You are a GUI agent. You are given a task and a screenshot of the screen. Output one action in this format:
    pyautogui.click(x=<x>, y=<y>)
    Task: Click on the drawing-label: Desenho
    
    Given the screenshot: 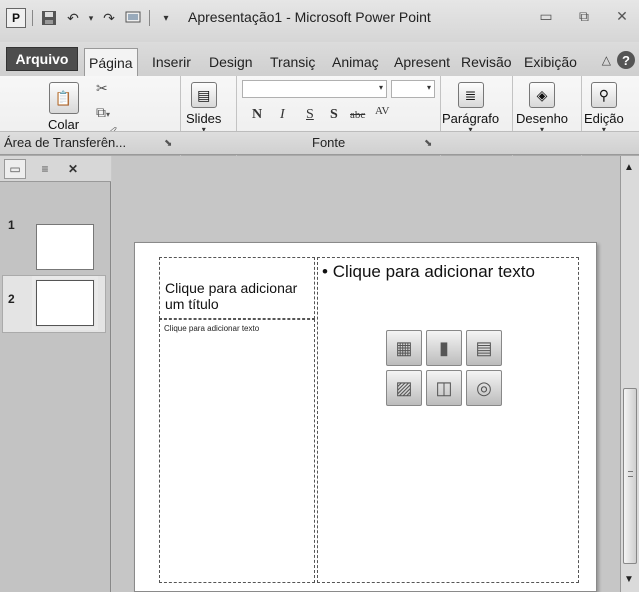 What is the action you would take?
    pyautogui.click(x=542, y=118)
    